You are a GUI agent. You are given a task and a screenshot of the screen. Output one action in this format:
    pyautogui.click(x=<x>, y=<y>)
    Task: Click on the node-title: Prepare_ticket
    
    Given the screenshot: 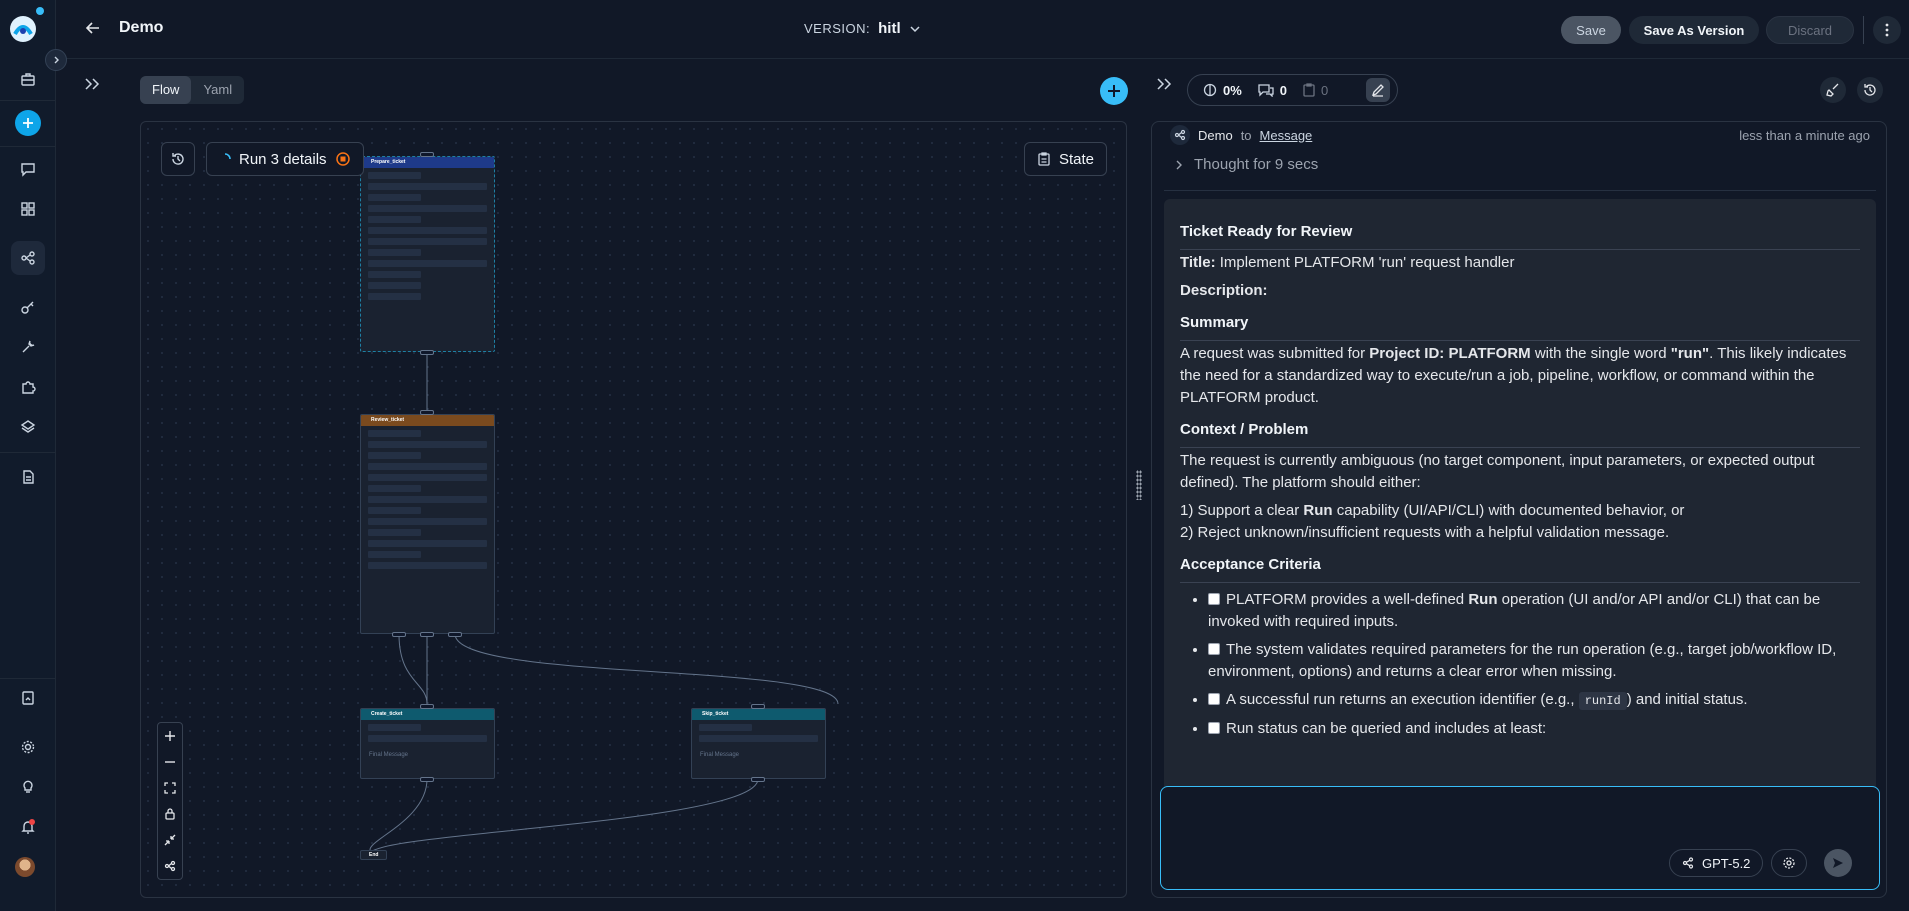 What is the action you would take?
    pyautogui.click(x=427, y=162)
    